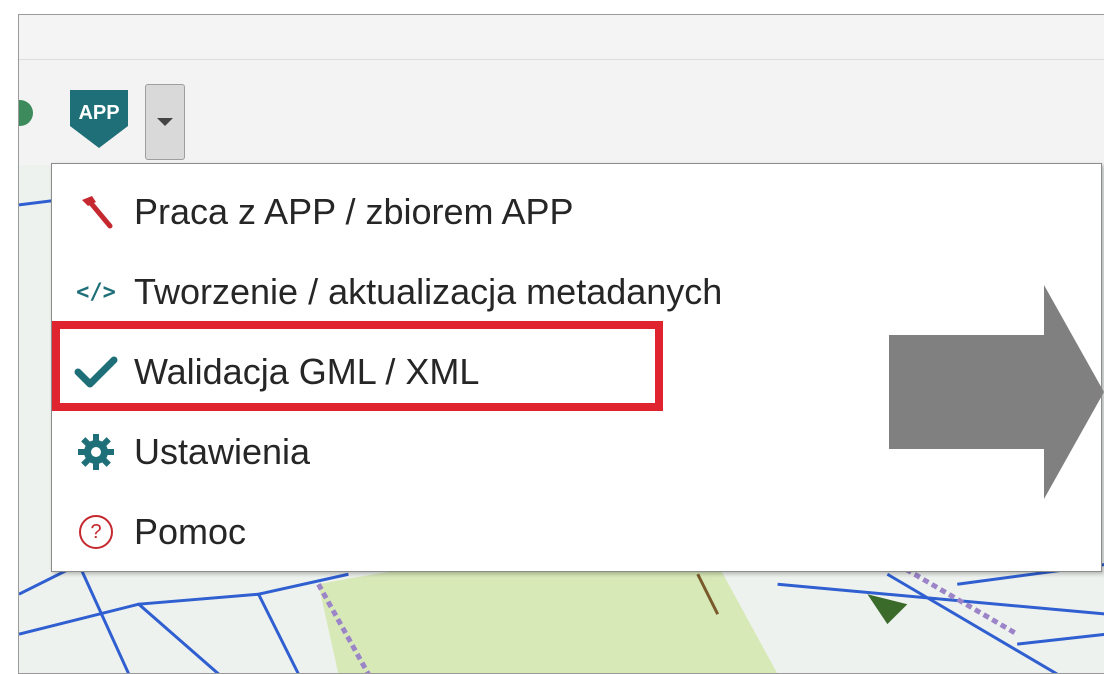 The height and width of the screenshot is (674, 1104). What do you see at coordinates (96, 452) in the screenshot?
I see `gear-icon` at bounding box center [96, 452].